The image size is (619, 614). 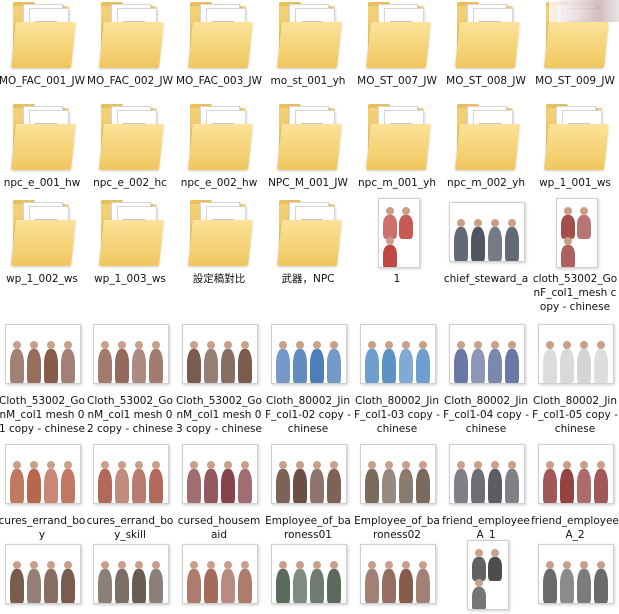 What do you see at coordinates (130, 279) in the screenshot?
I see `file-name-label: wp_1_003_ws` at bounding box center [130, 279].